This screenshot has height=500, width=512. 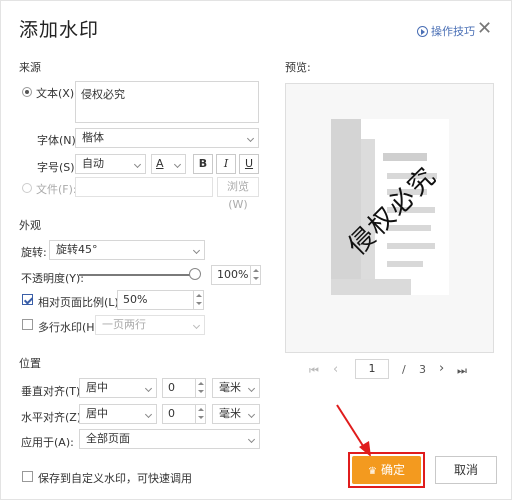 I want to click on rotate-value: 旋转45°, so click(x=77, y=249).